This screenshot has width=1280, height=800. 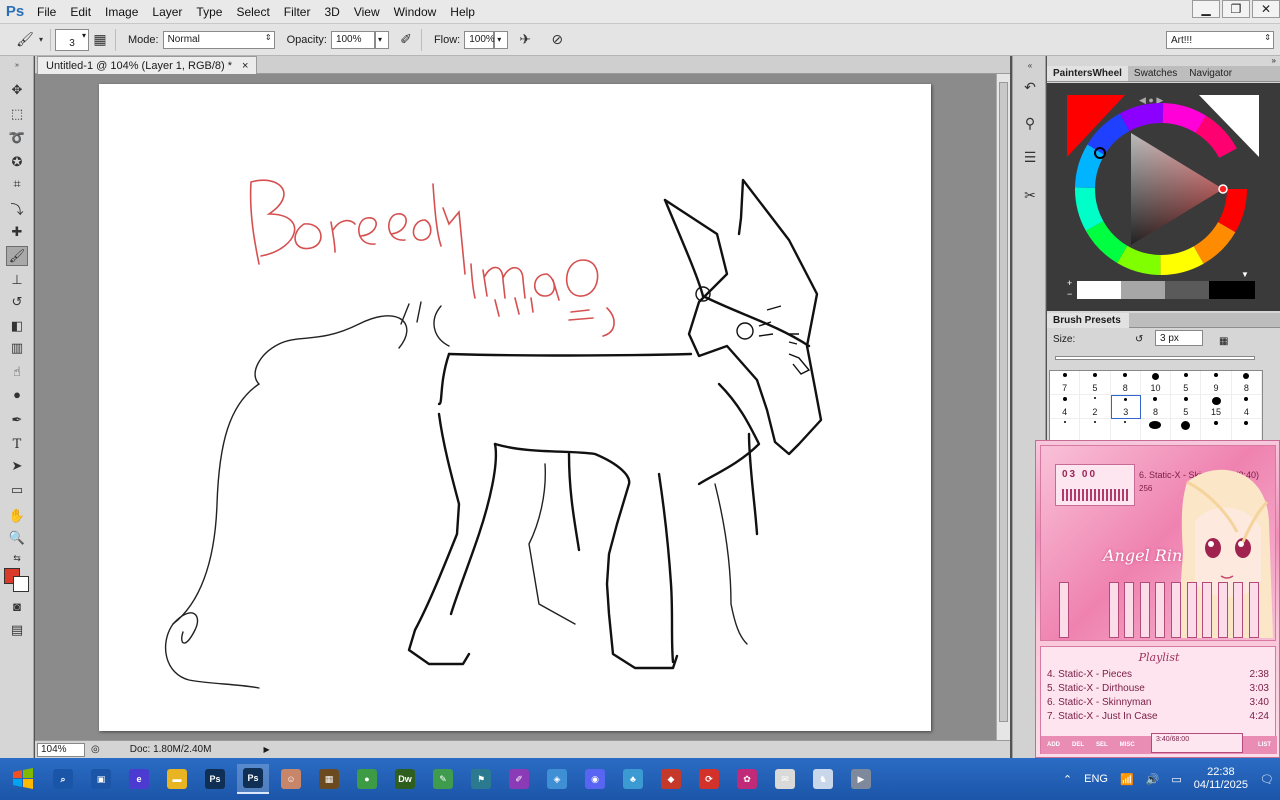 What do you see at coordinates (1179, 338) in the screenshot?
I see `brush-size-input: 3 px` at bounding box center [1179, 338].